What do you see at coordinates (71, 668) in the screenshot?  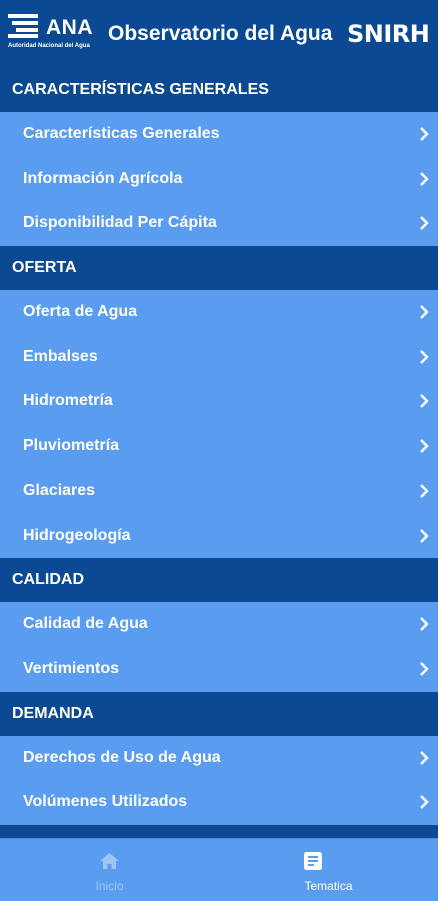 I see `menu-item-label: Vertimientos` at bounding box center [71, 668].